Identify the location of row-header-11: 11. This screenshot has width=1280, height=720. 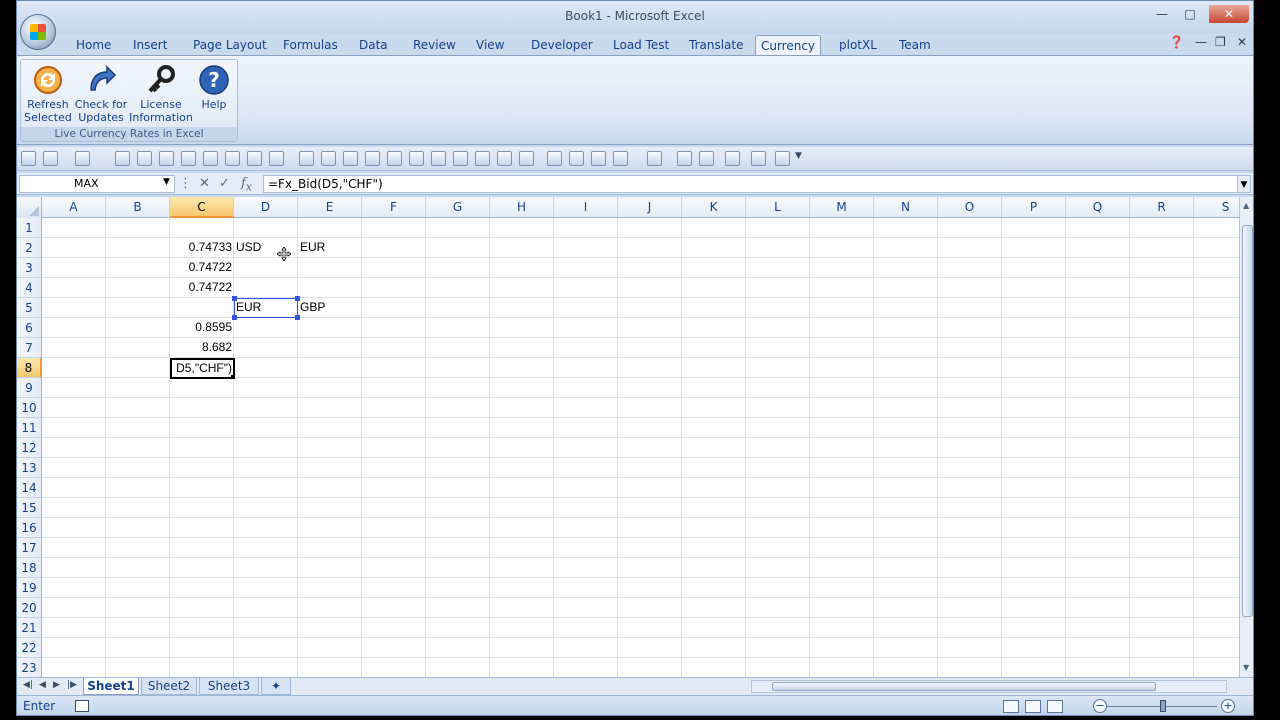
(29, 428).